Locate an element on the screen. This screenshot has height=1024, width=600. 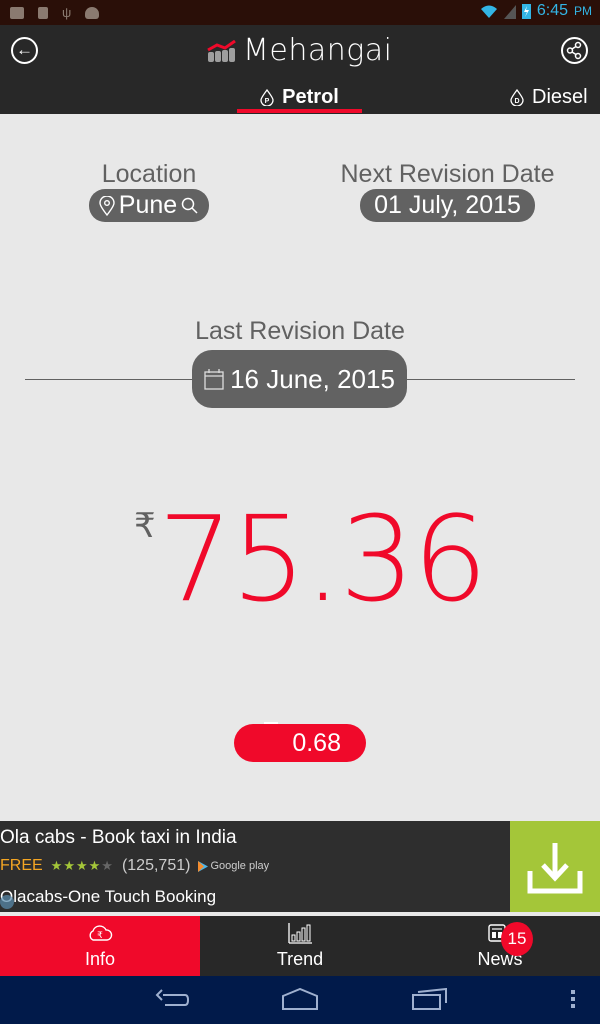
active-tab-indicator is located at coordinates (299, 111).